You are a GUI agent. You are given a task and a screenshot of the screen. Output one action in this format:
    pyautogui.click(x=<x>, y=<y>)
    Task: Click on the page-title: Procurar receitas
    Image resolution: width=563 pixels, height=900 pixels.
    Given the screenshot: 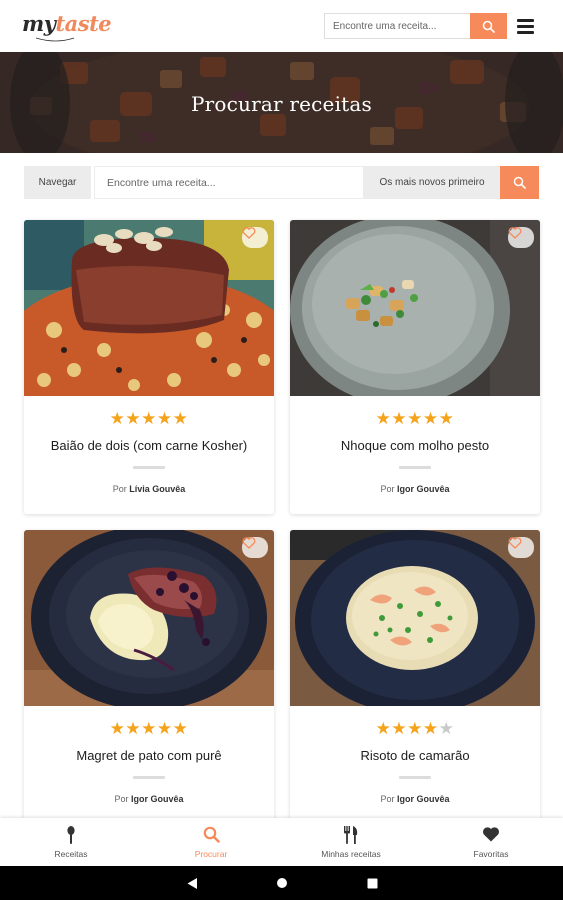 What is the action you would take?
    pyautogui.click(x=281, y=104)
    